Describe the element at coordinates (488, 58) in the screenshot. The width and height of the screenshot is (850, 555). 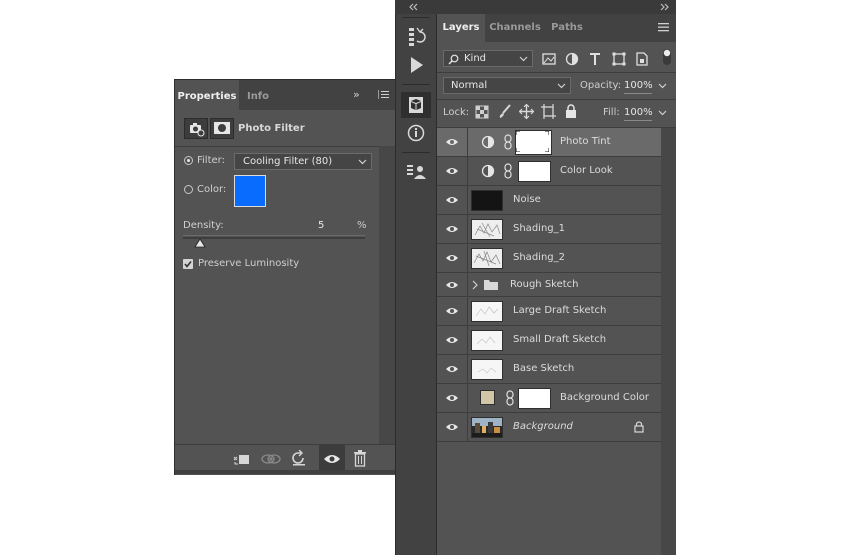
I see `layer-filter-kind-select: Kind` at that location.